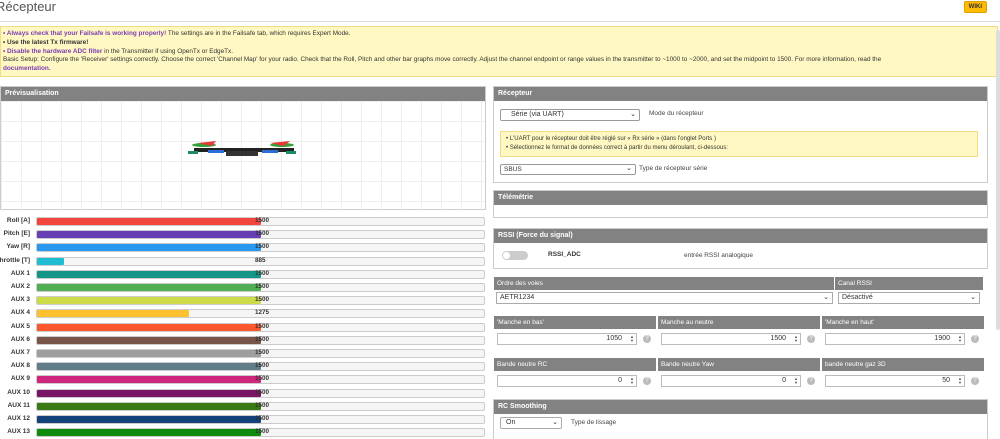  I want to click on channel-label: AUX 5, so click(20, 326).